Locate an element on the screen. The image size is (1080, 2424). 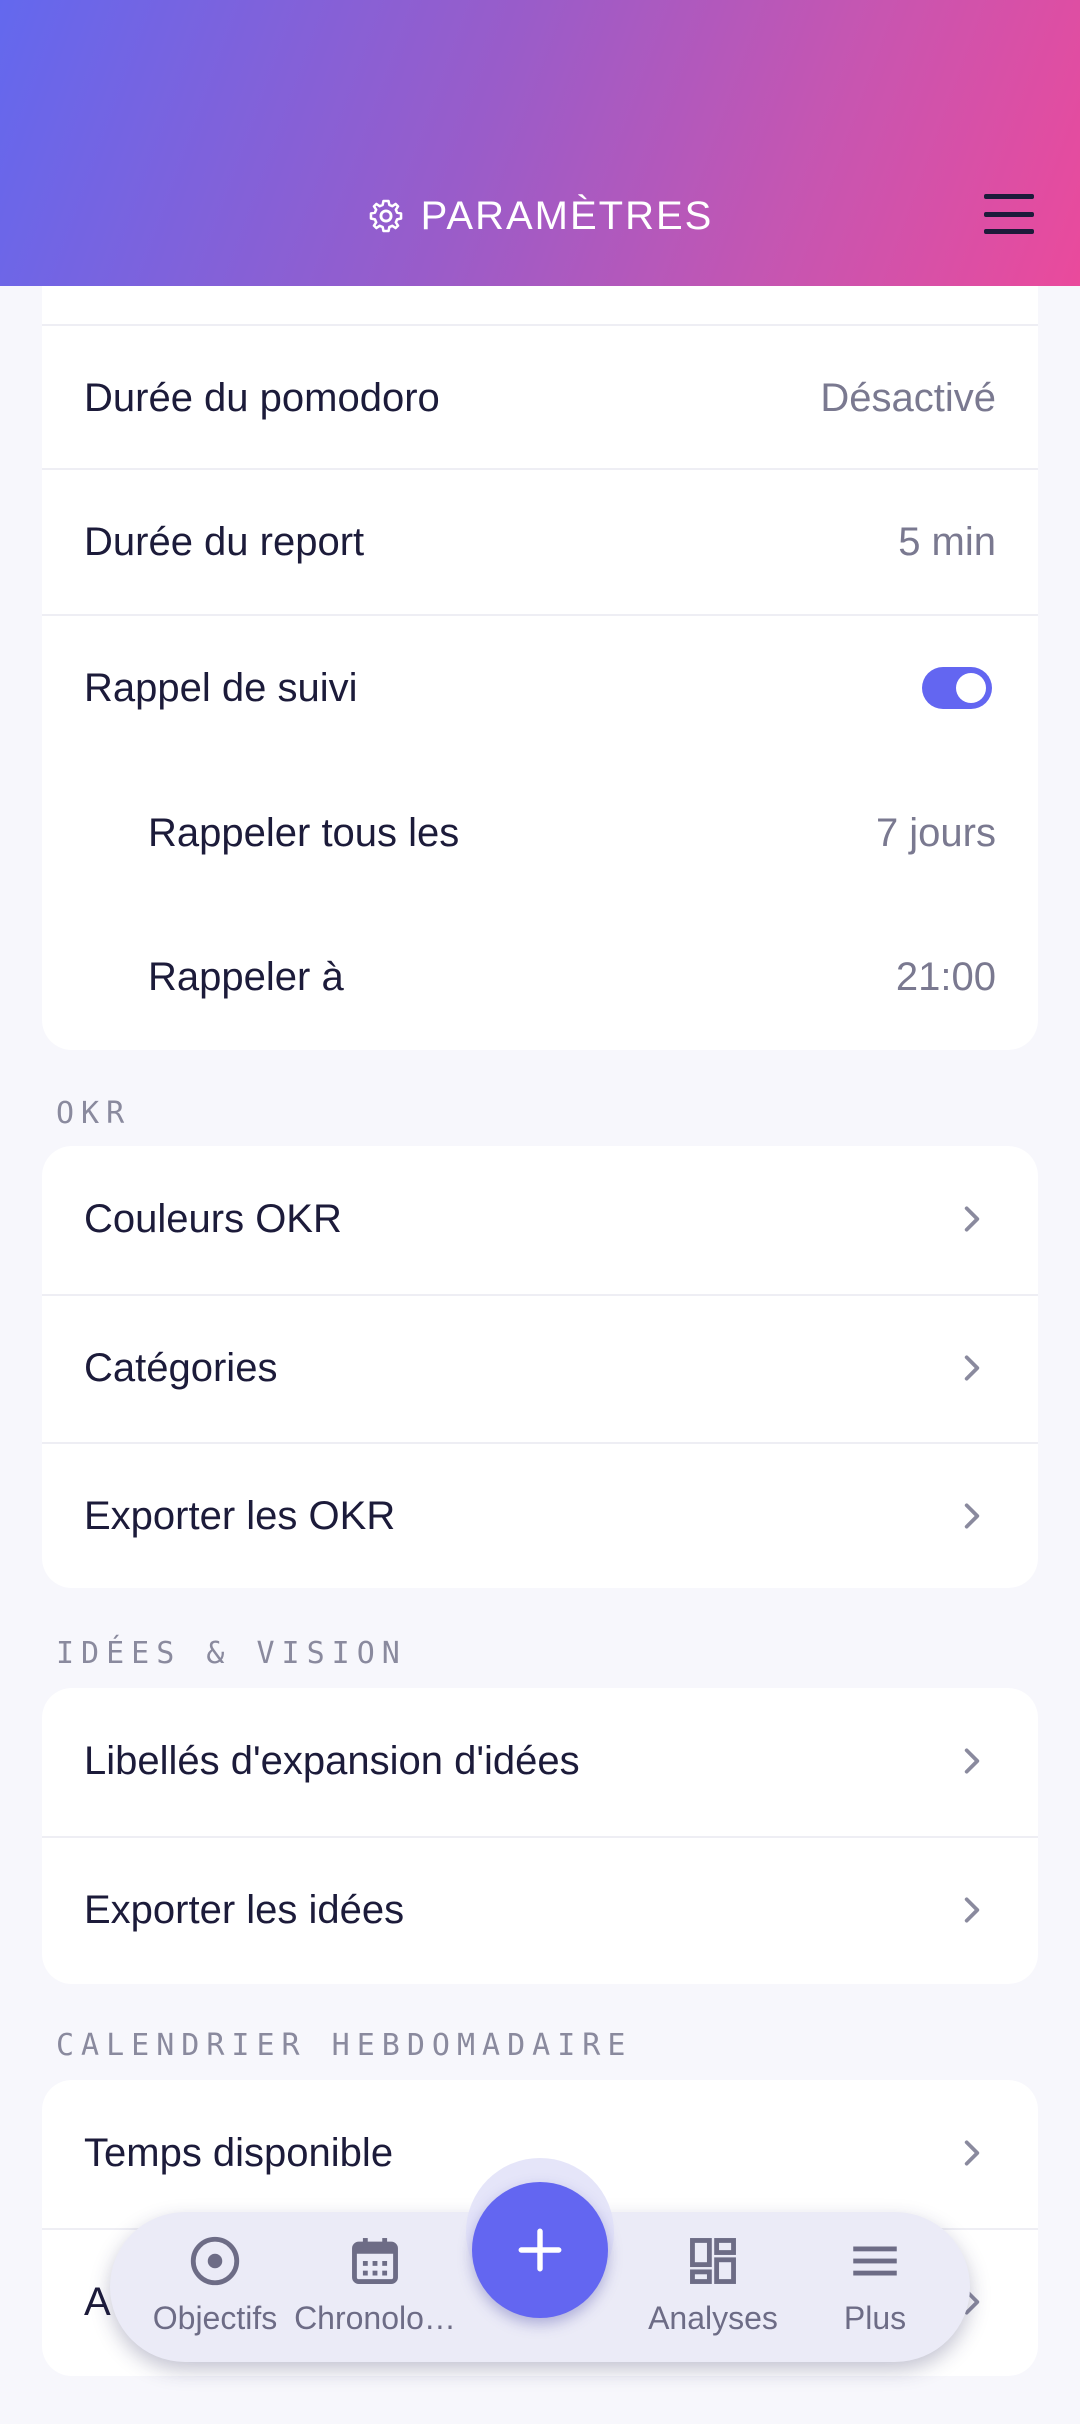
section-label-ideas: IDÉES & VISION is located at coordinates (231, 1653).